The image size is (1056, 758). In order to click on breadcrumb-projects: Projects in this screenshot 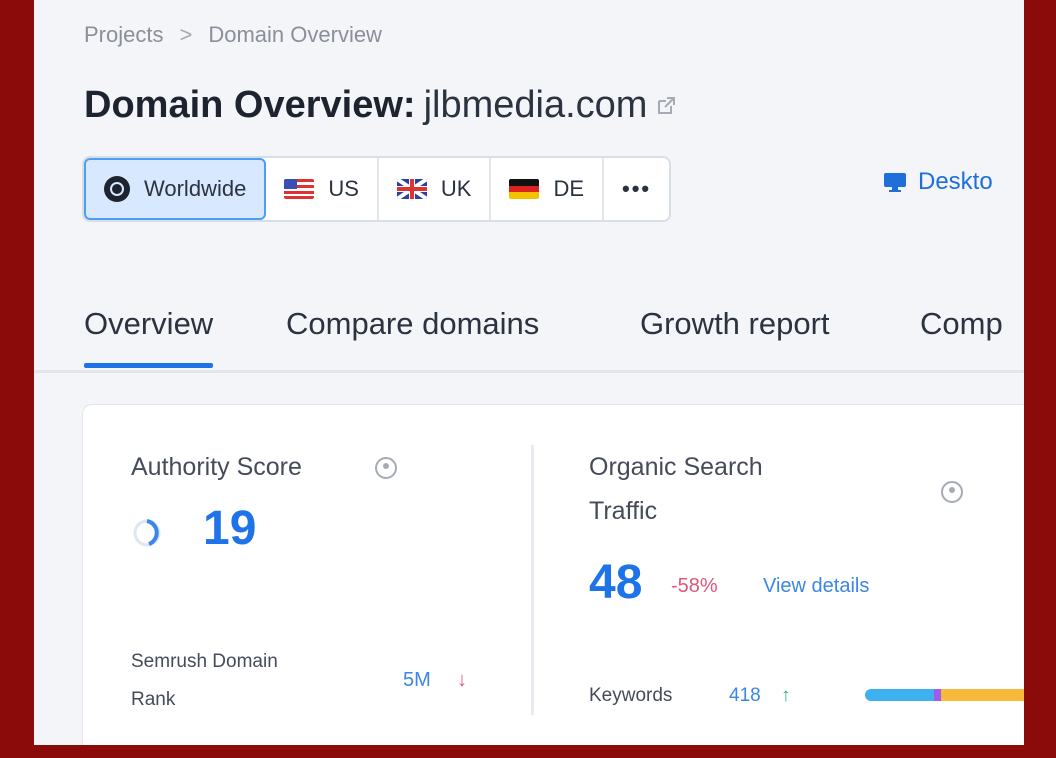, I will do `click(123, 35)`.